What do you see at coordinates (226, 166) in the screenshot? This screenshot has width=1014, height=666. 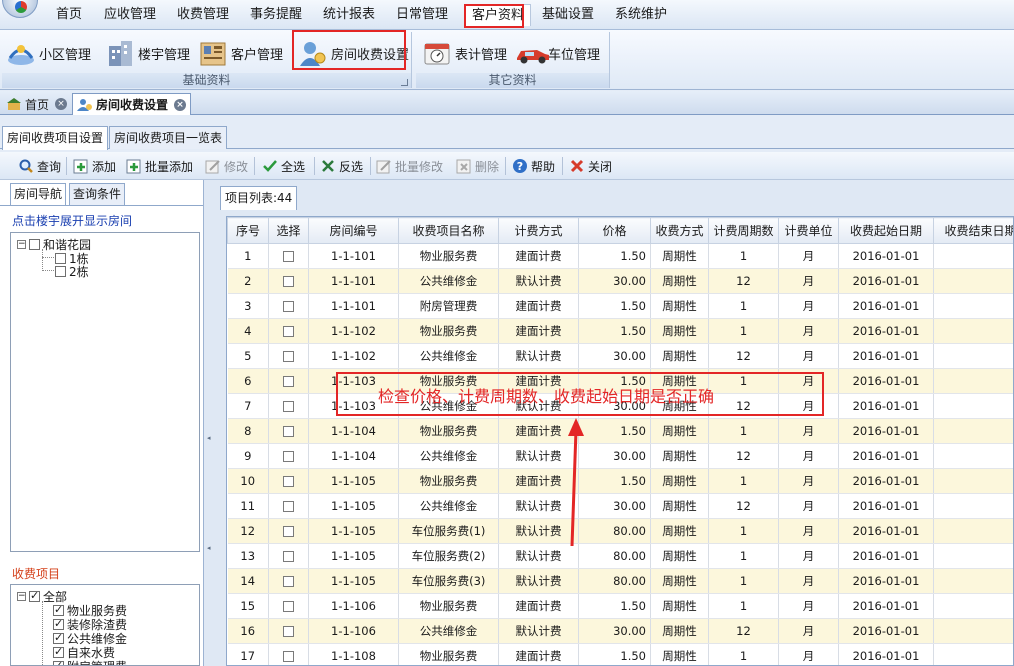 I see `edit-button: 修改` at bounding box center [226, 166].